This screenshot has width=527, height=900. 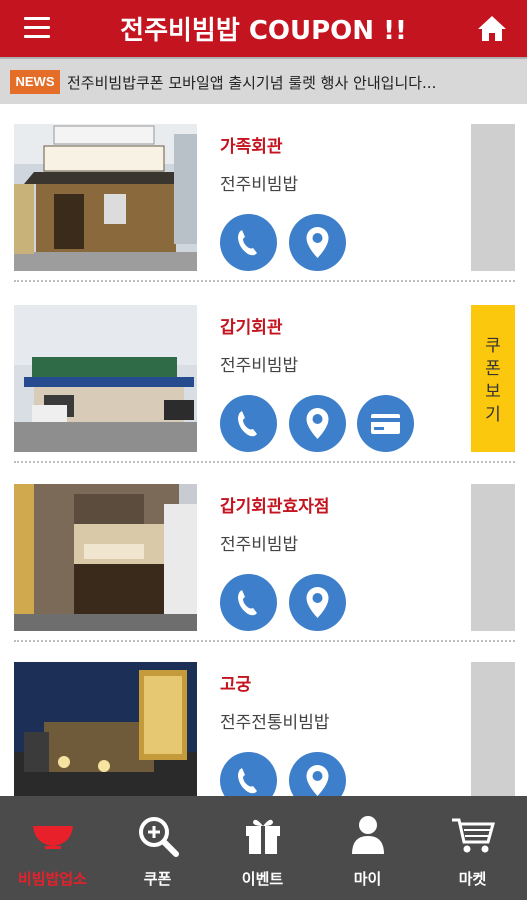 I want to click on tab-label: 이벤트, so click(x=262, y=879).